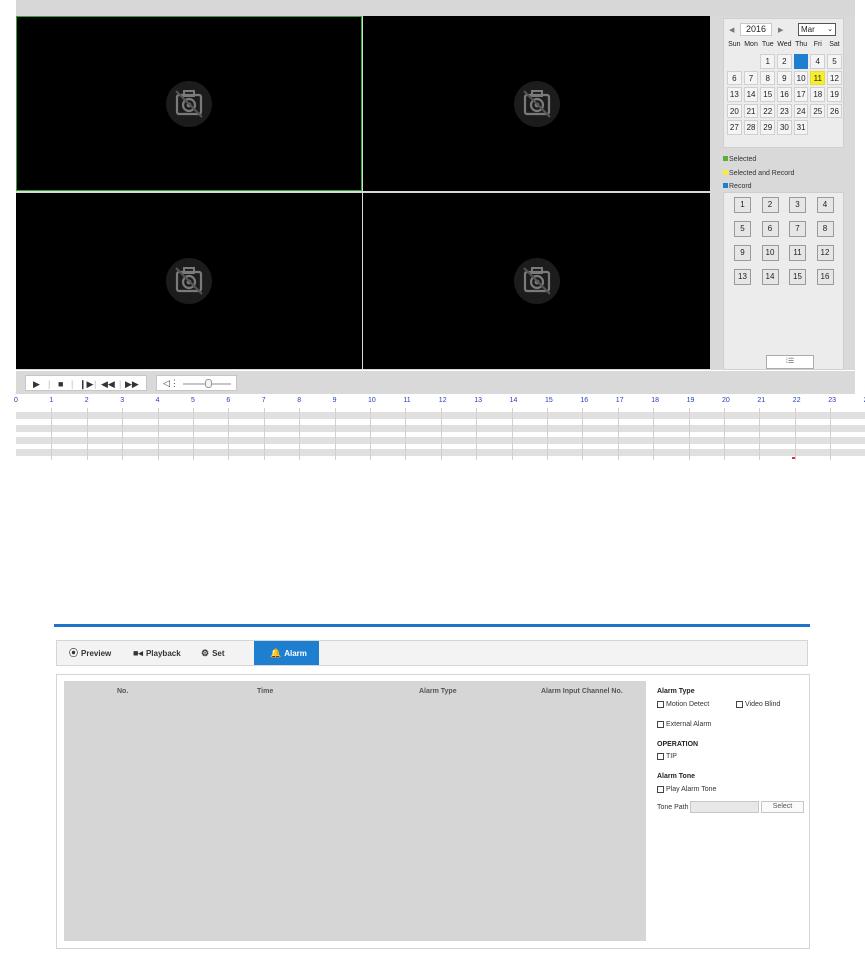 This screenshot has width=865, height=967. I want to click on channel-button: 6, so click(770, 229).